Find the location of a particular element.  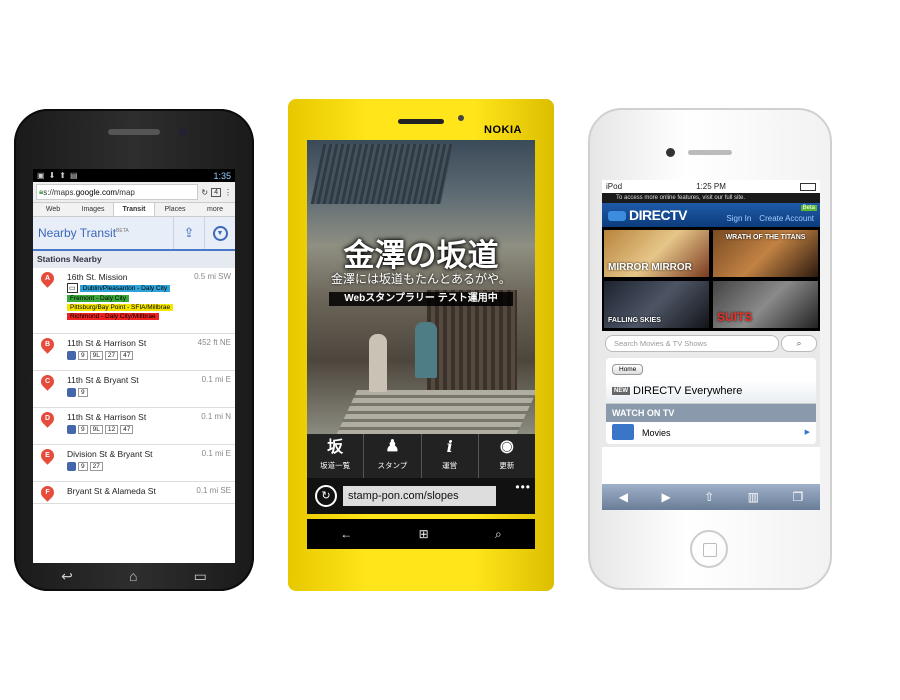

line-badge: 9L is located at coordinates (96, 429).